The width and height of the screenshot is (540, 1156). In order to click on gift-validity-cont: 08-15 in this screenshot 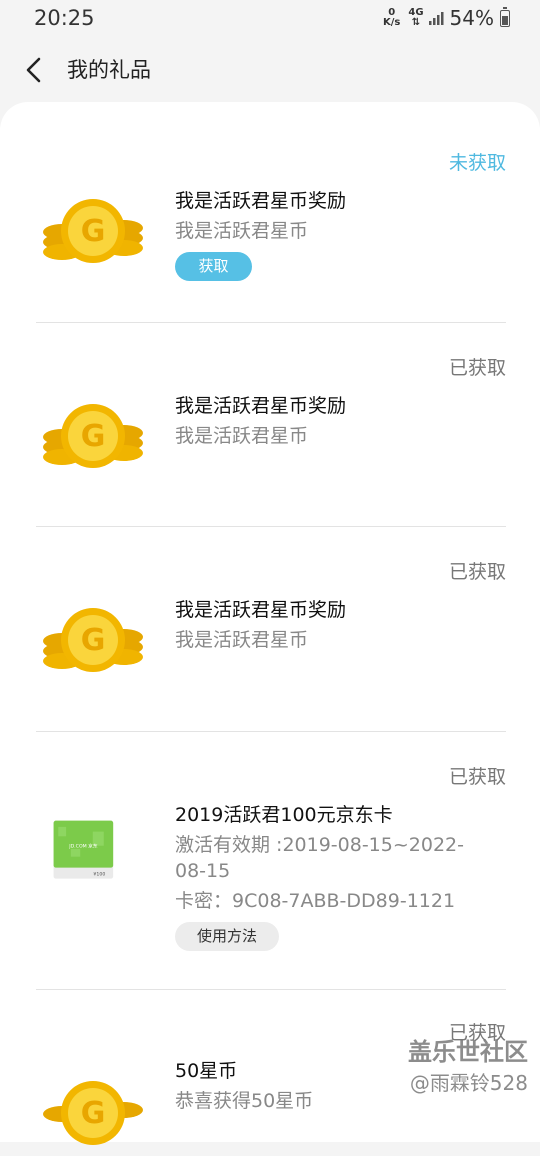, I will do `click(203, 871)`.